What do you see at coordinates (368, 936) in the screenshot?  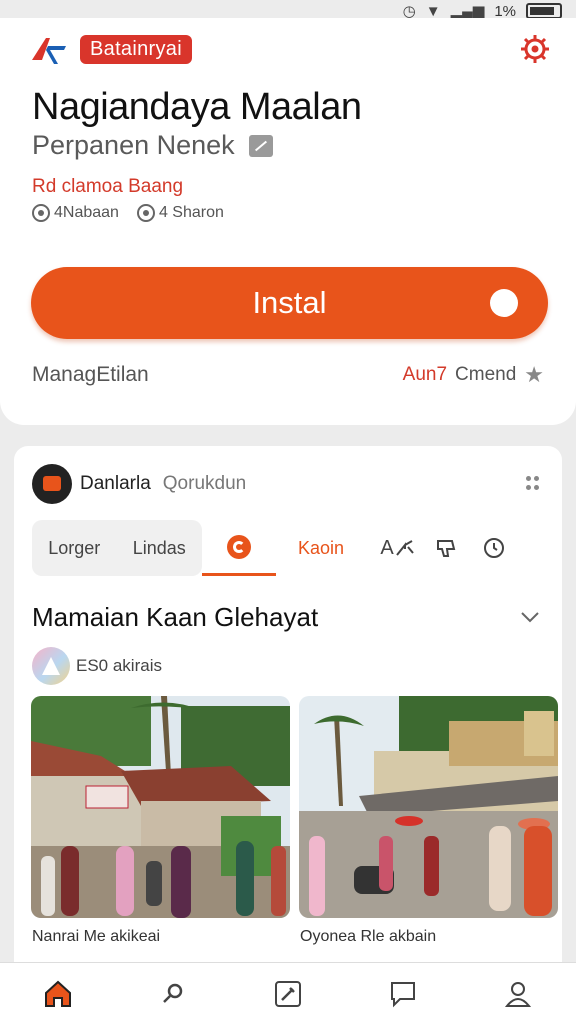 I see `caption-right: Oyonea Rle akbain` at bounding box center [368, 936].